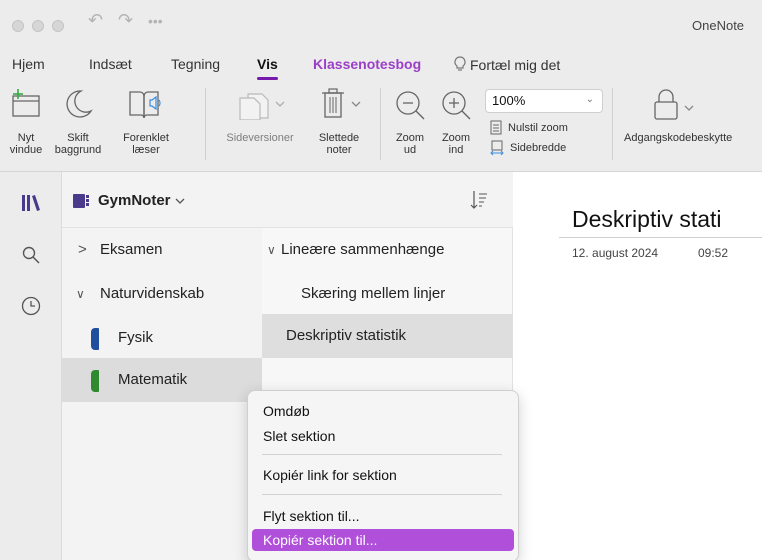  I want to click on navigation-rail, so click(31, 366).